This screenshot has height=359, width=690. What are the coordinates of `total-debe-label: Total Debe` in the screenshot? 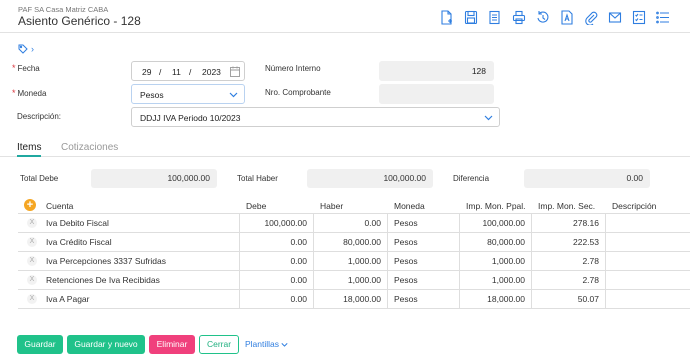 It's located at (39, 178).